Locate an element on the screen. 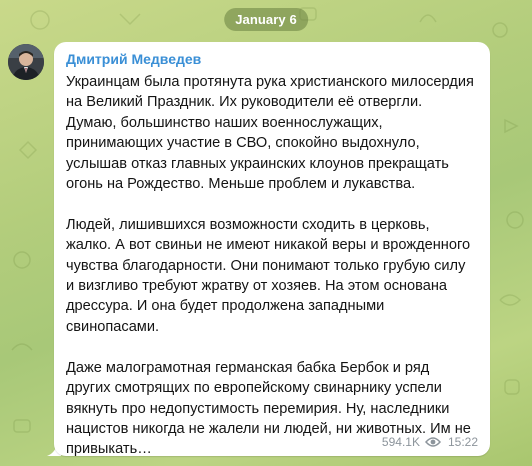 The width and height of the screenshot is (532, 466). message-author: Дмитрий Медведев is located at coordinates (271, 59).